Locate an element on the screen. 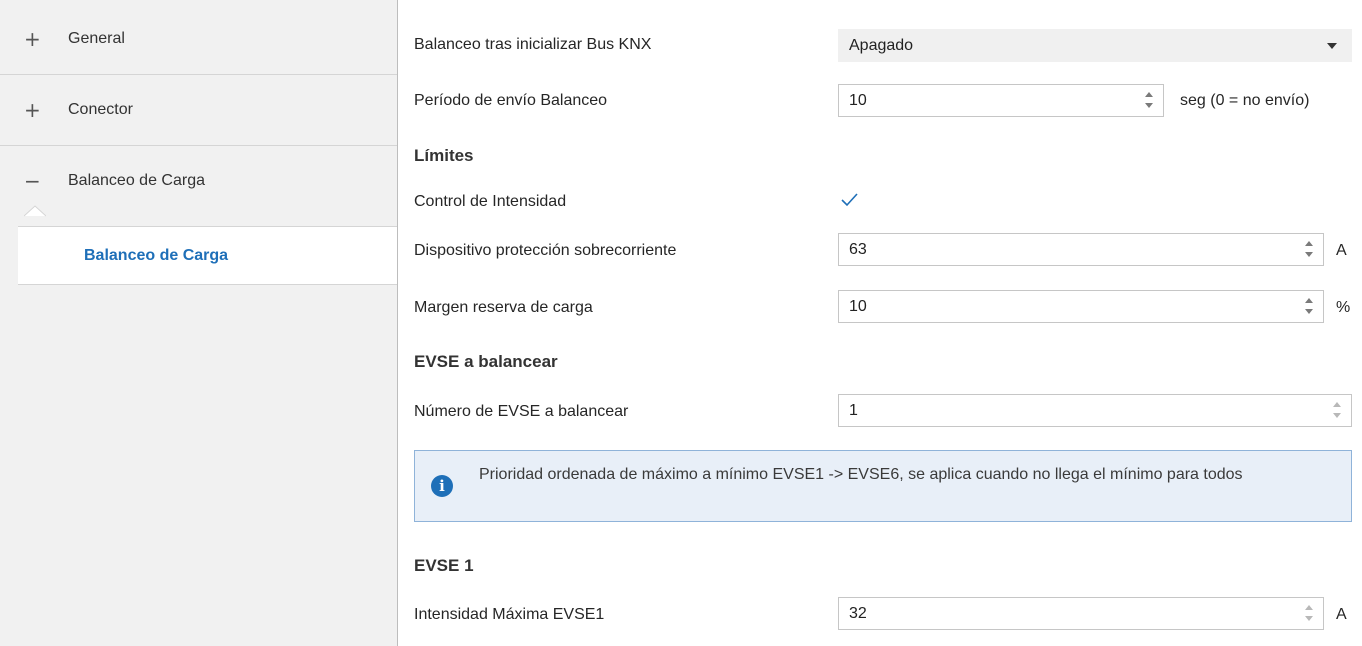 This screenshot has height=646, width=1362. period-spinner-icon is located at coordinates (1150, 100).